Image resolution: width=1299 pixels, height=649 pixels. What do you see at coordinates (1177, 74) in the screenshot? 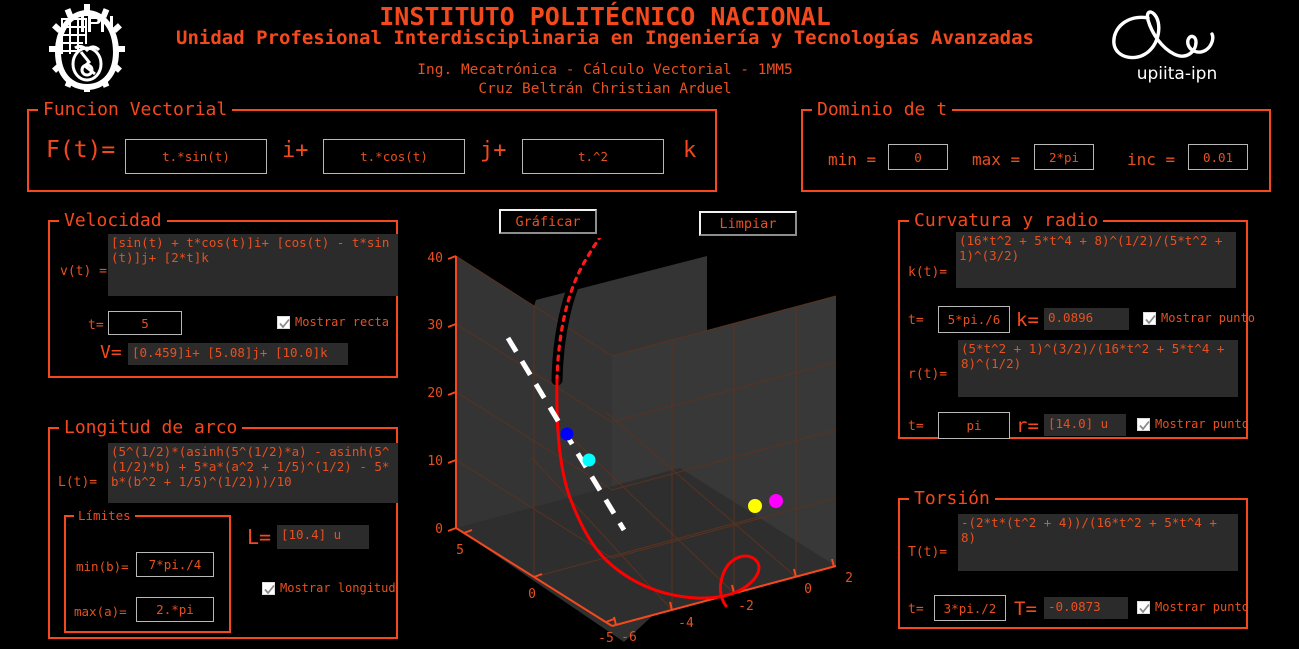
I see `upiita-logo-text: upiita-ipn` at bounding box center [1177, 74].